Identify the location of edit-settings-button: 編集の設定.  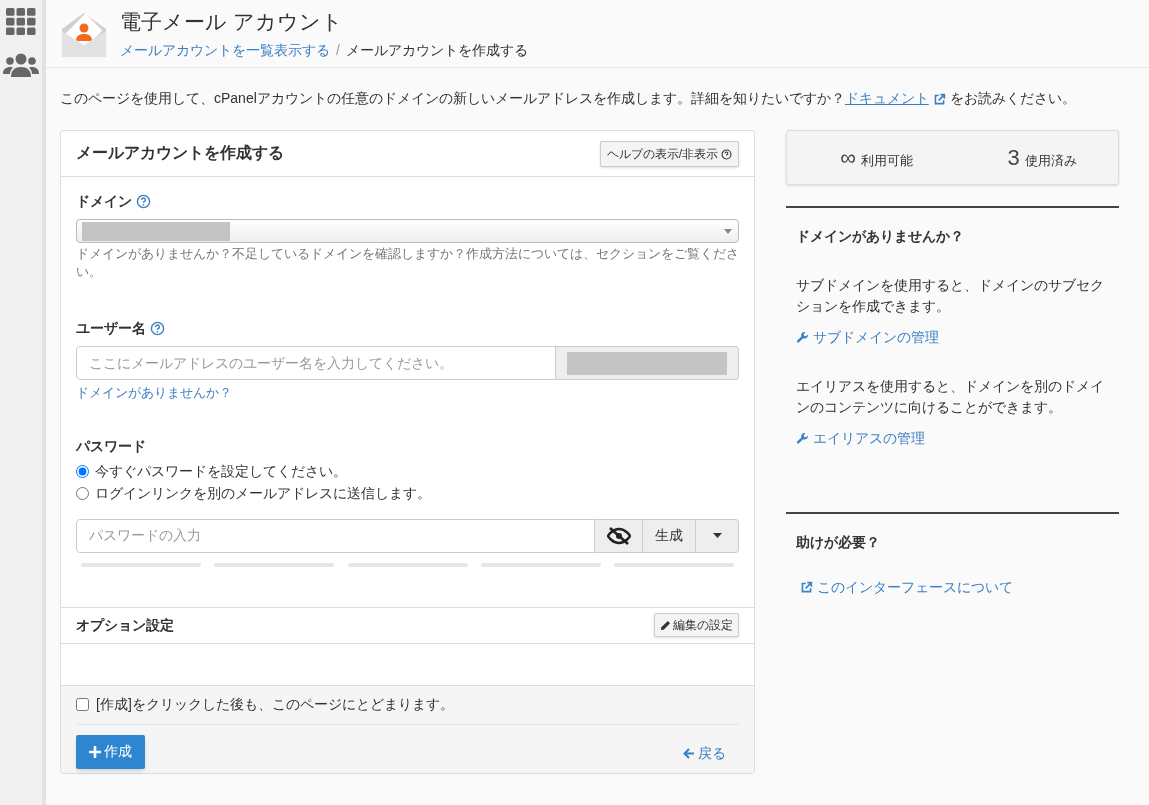
(696, 625).